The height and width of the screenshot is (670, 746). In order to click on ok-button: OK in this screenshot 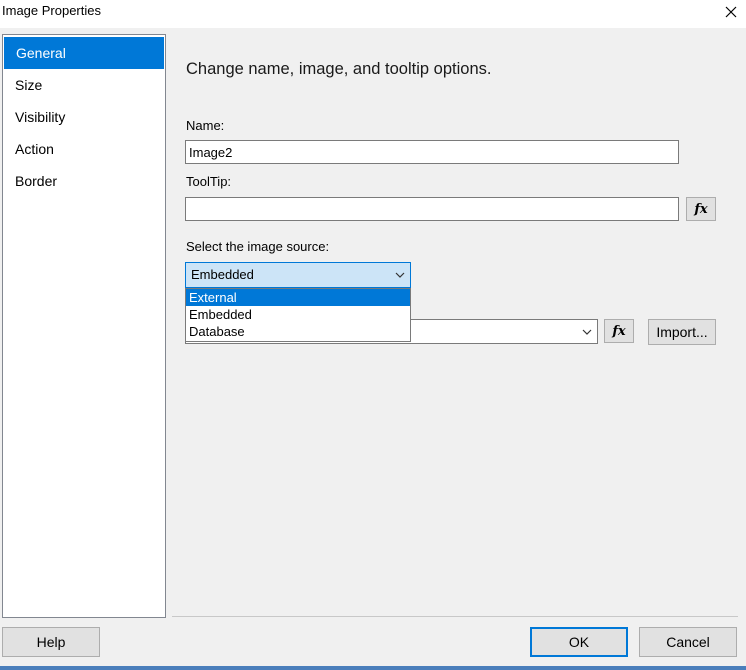, I will do `click(579, 642)`.